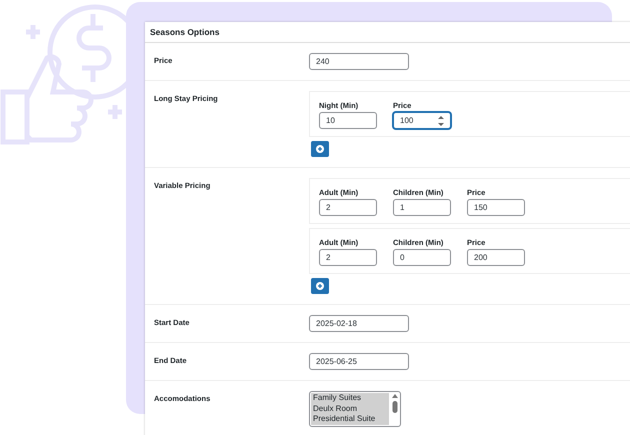 This screenshot has height=435, width=630. I want to click on input-field: 2025-02-18, so click(359, 323).